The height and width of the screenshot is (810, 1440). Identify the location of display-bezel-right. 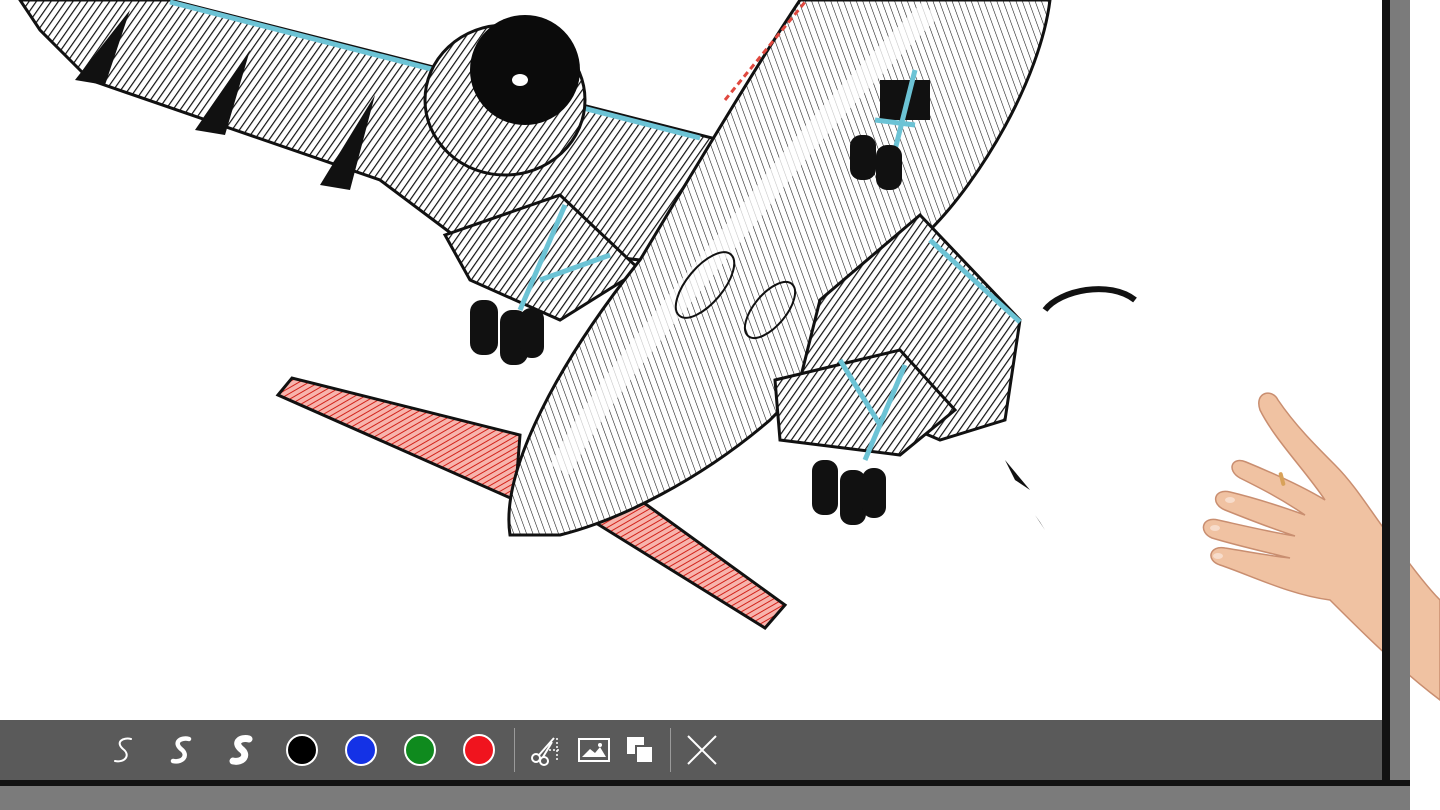
(1396, 405).